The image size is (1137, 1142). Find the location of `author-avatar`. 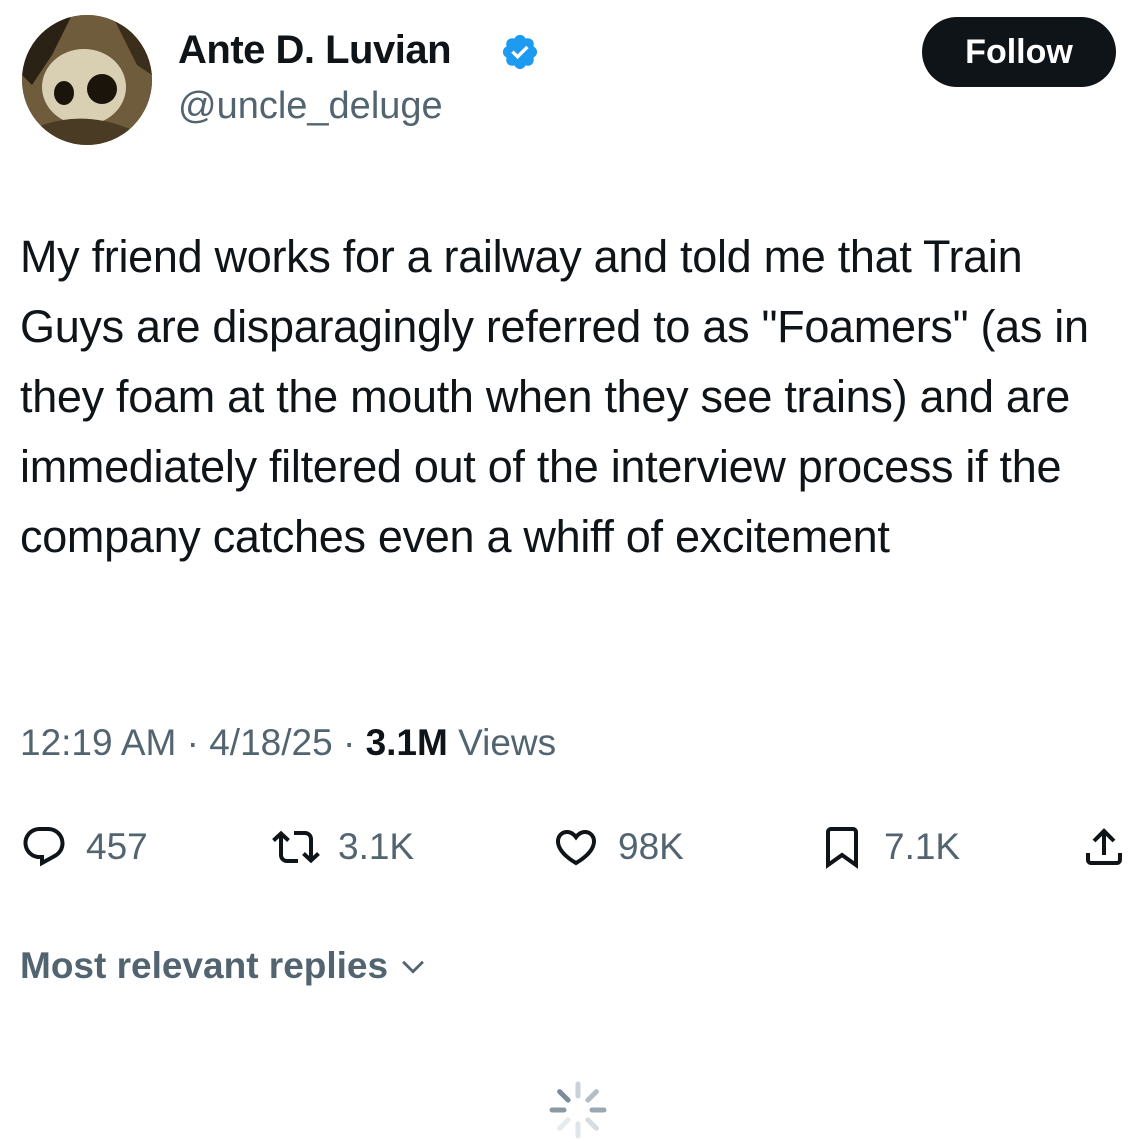

author-avatar is located at coordinates (87, 80).